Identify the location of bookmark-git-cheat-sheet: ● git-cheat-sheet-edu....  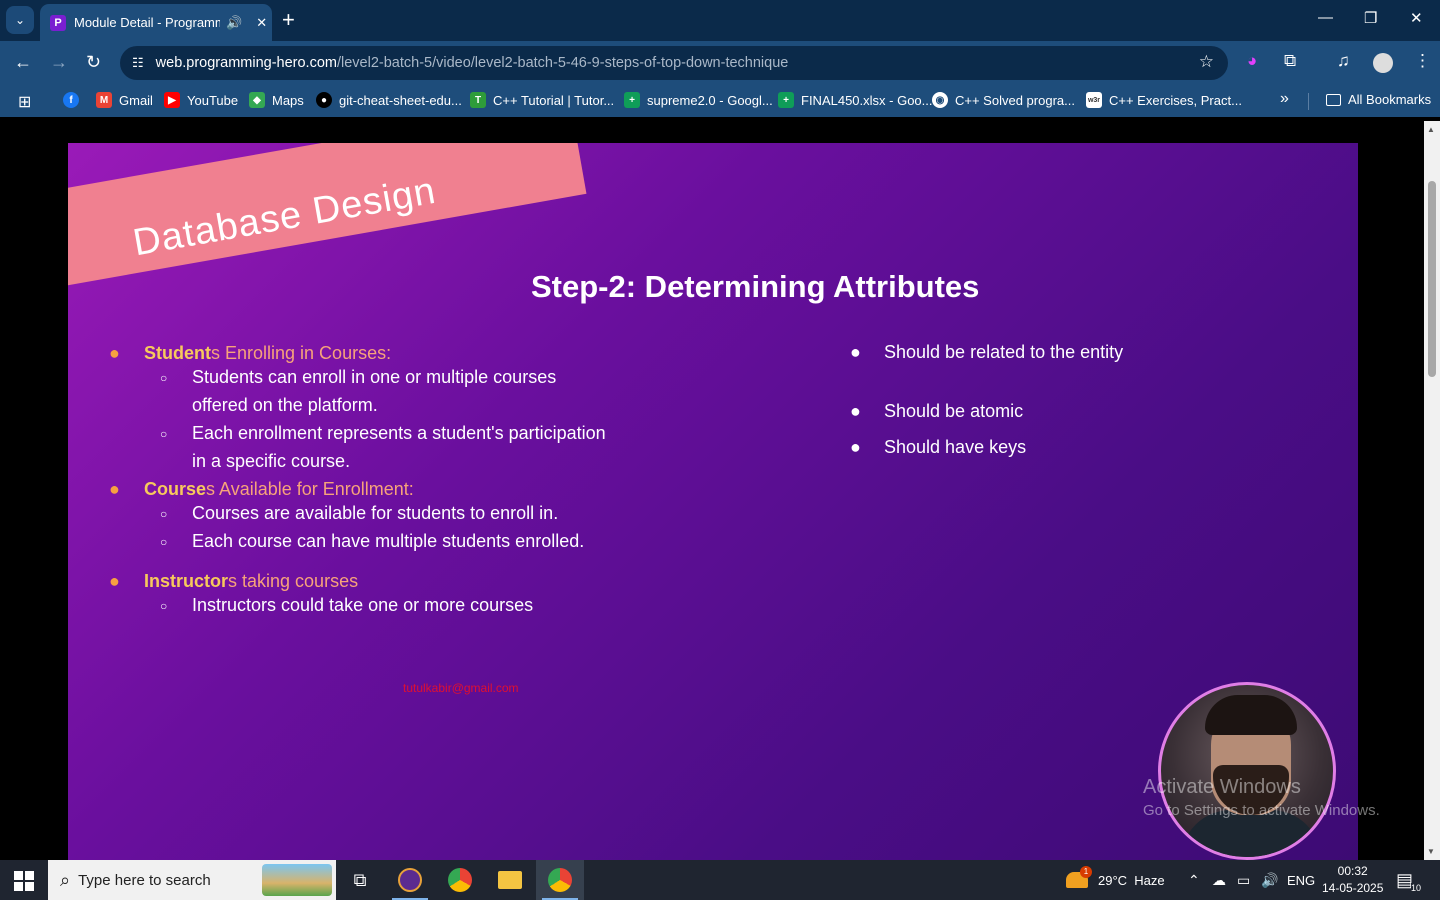
(389, 100).